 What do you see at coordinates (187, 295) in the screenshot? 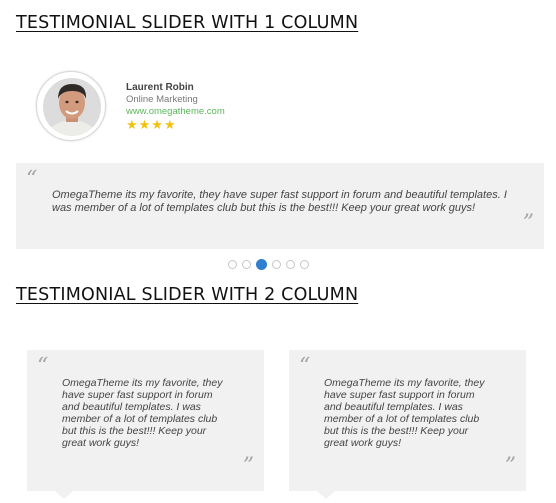
I see `section-title-two-column: TESTIMONIAL SLIDER WITH 2 COLUMN` at bounding box center [187, 295].